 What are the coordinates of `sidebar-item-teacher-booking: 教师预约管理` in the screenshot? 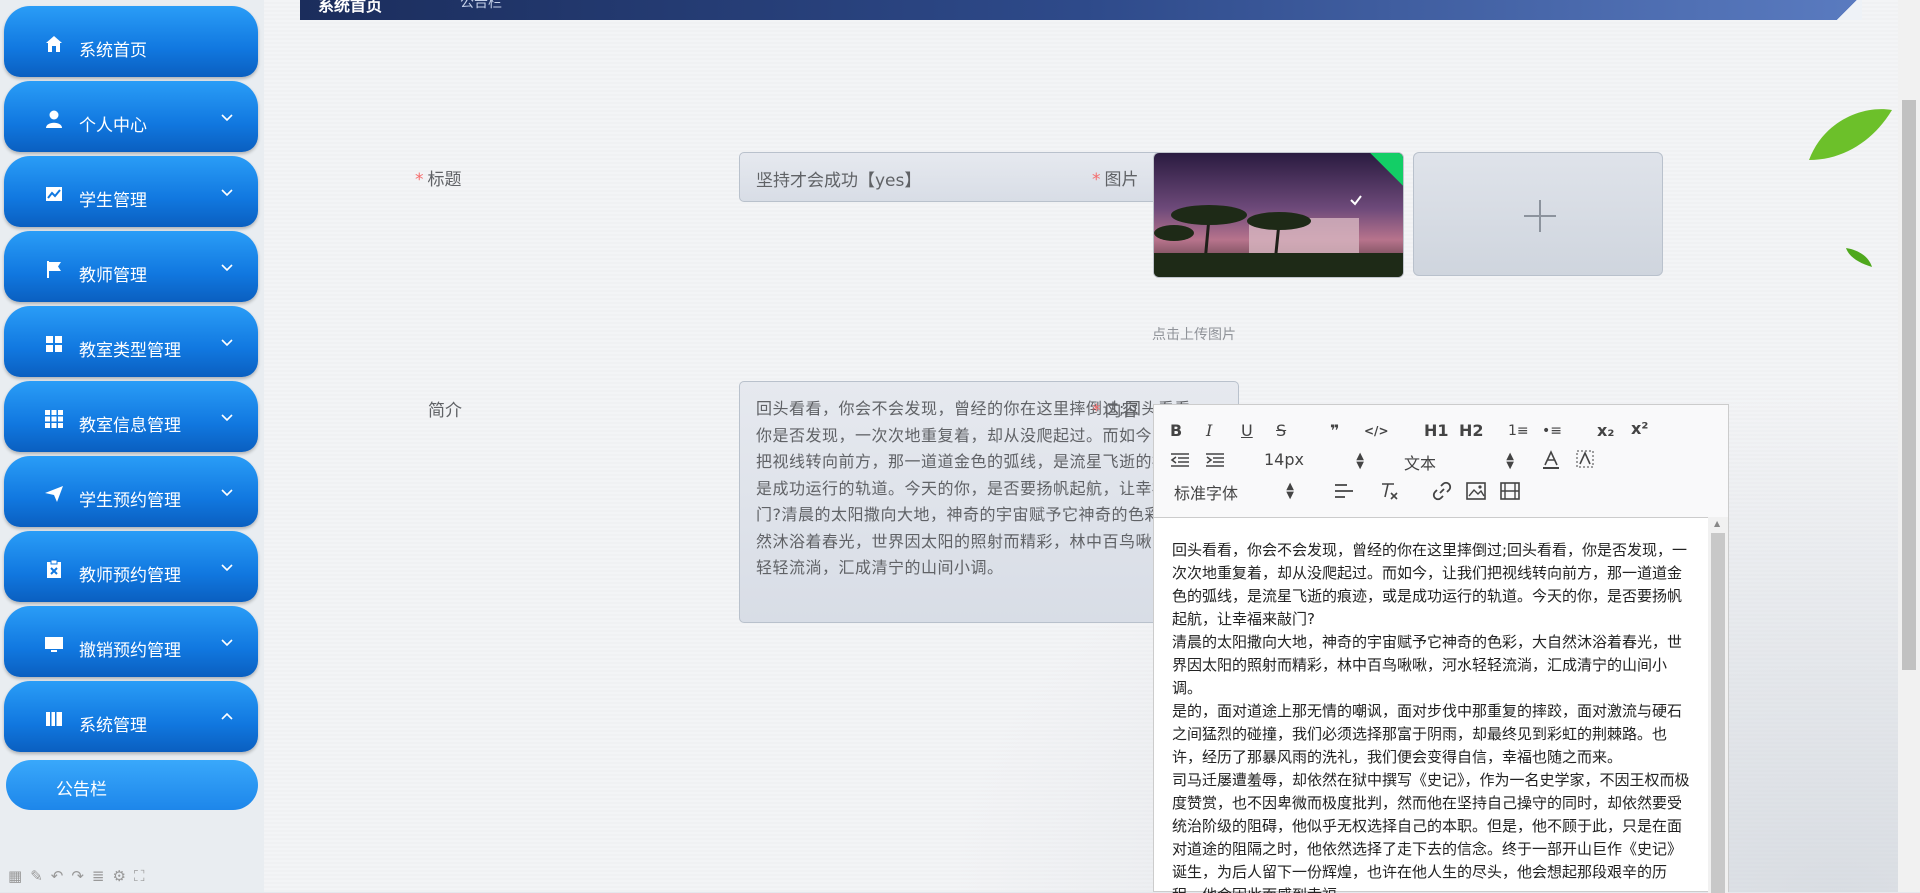 It's located at (131, 566).